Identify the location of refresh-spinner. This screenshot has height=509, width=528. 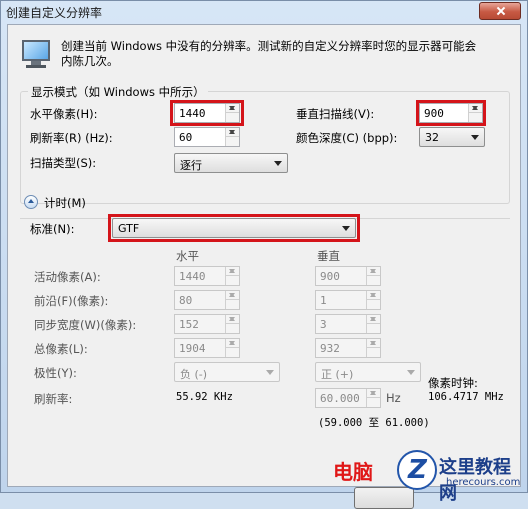
(232, 137).